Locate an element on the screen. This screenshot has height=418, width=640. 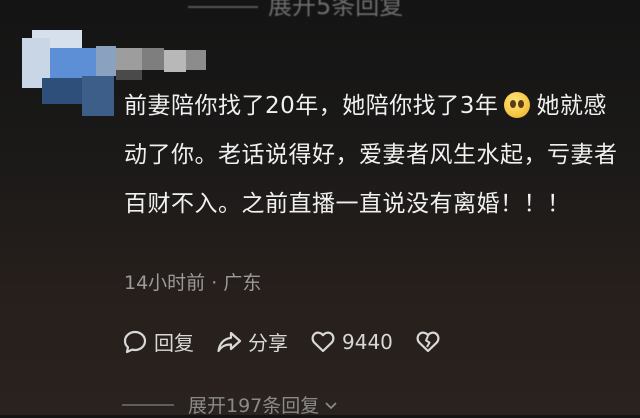
broken-heart-icon is located at coordinates (428, 341).